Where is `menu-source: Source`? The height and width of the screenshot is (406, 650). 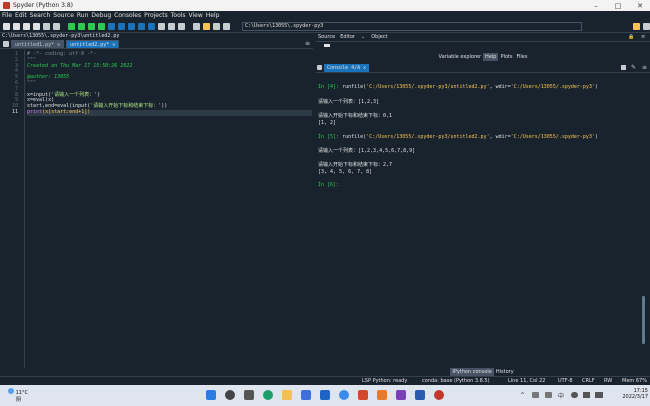 menu-source: Source is located at coordinates (63, 15).